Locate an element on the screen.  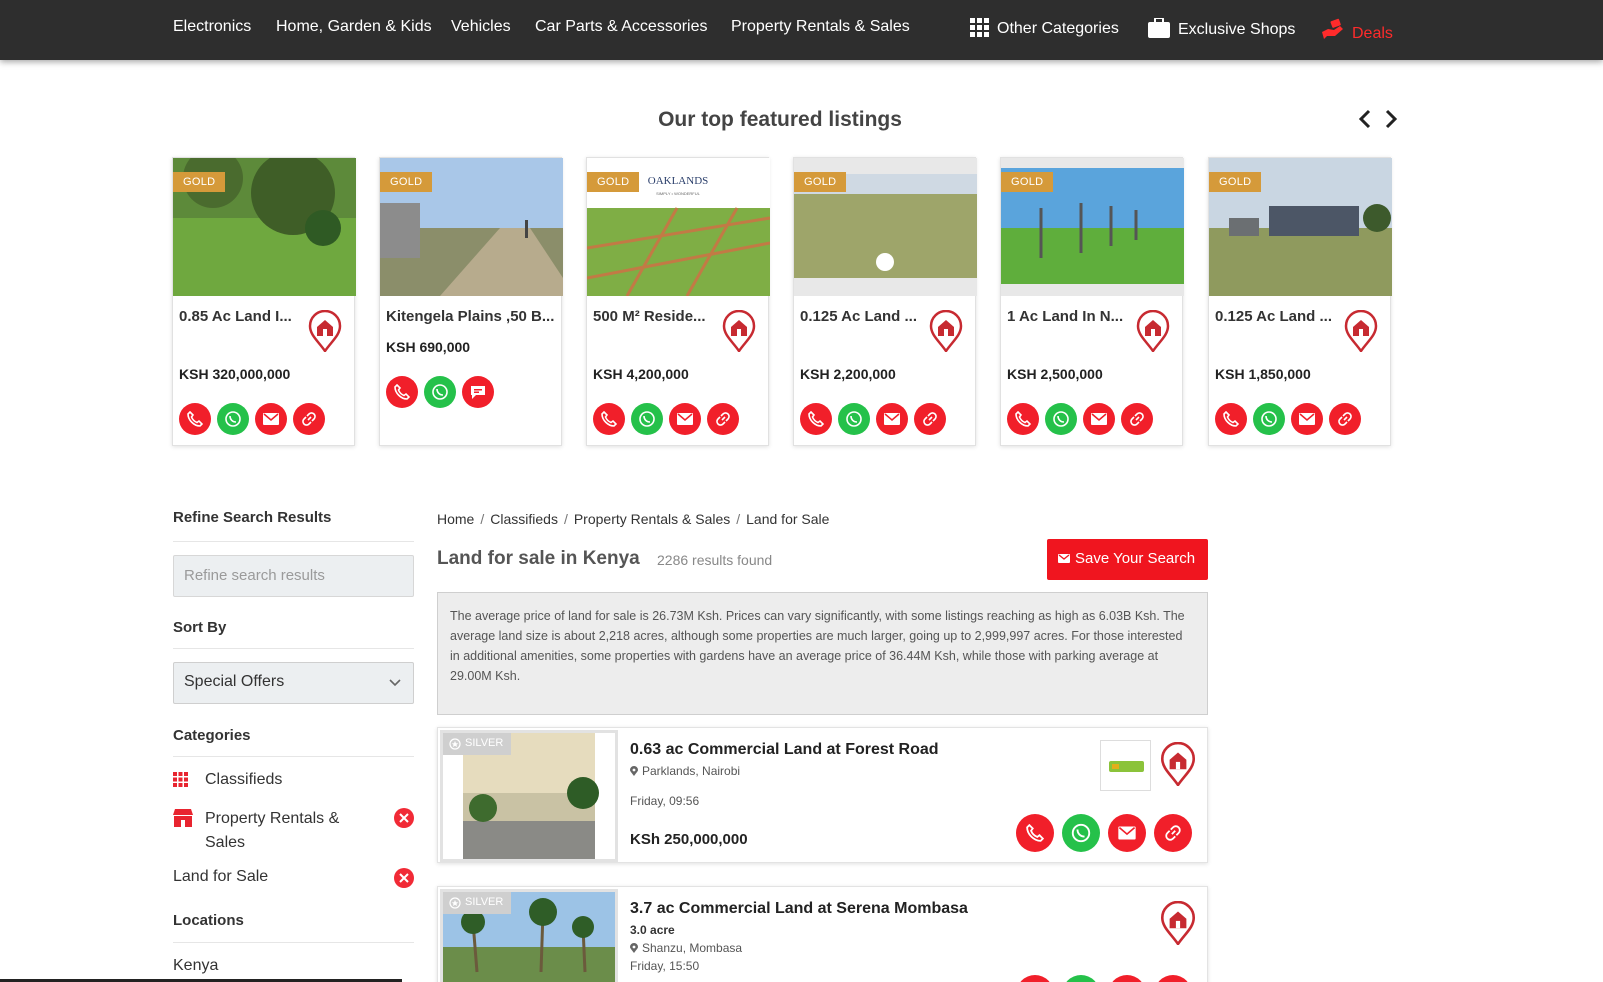
breadcrumb-property-rentals: Property Rentals & Sales is located at coordinates (652, 519).